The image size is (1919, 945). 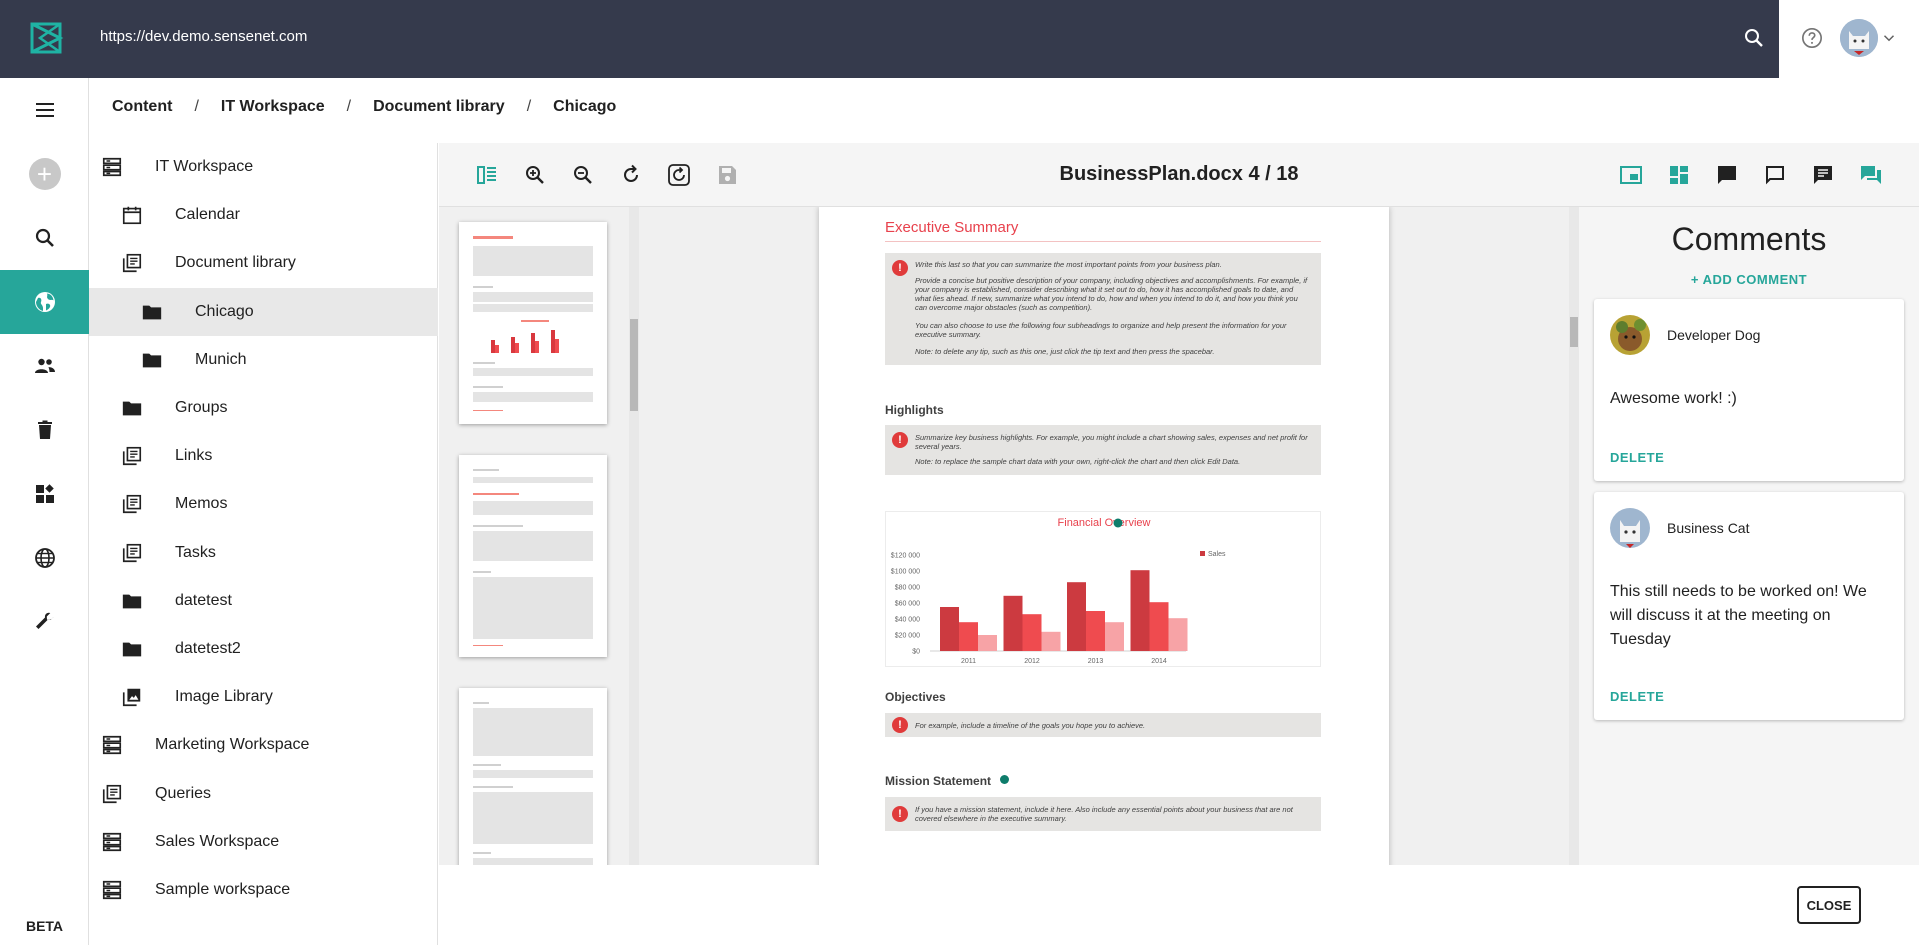 What do you see at coordinates (132, 649) in the screenshot?
I see `folder-icon` at bounding box center [132, 649].